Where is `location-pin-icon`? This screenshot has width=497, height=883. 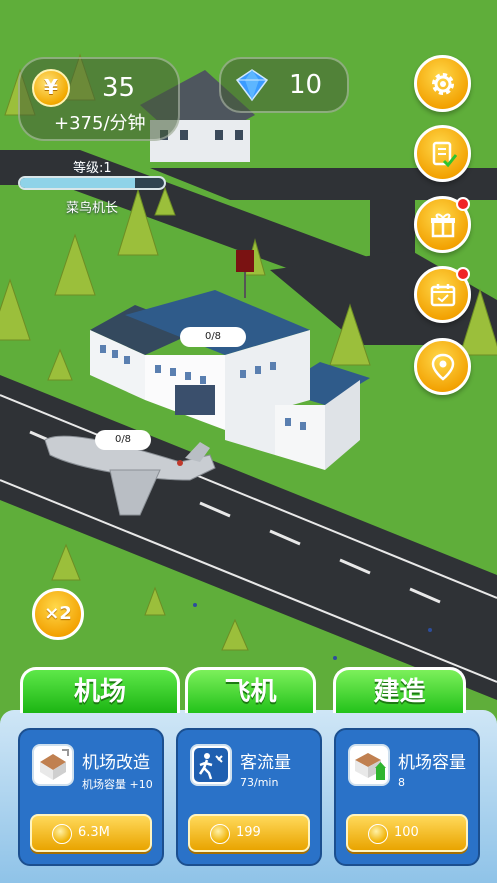
location-pin-icon is located at coordinates (443, 367).